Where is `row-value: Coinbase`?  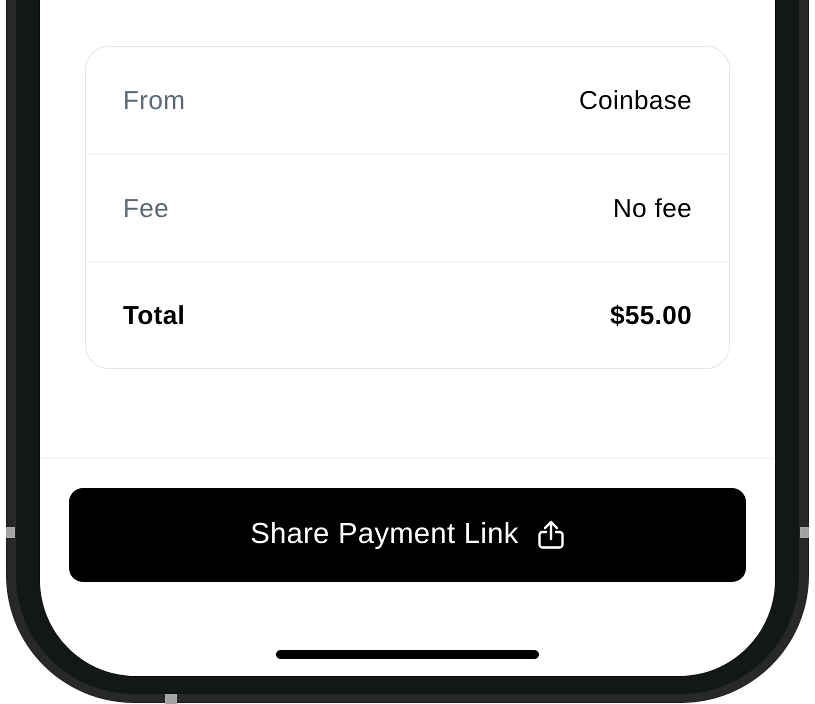 row-value: Coinbase is located at coordinates (635, 100).